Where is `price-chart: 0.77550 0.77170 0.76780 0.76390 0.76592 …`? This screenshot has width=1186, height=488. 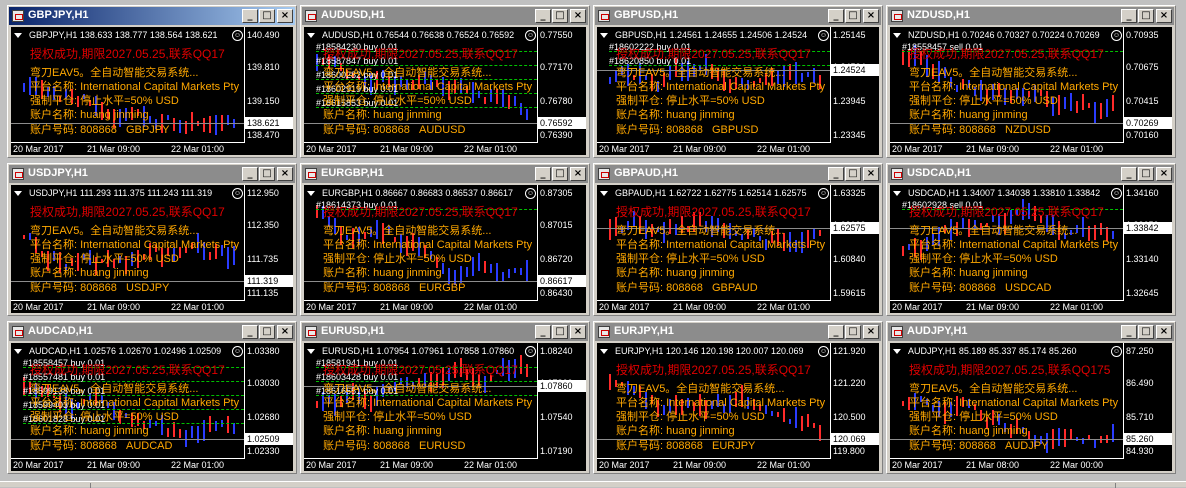 price-chart: 0.77550 0.77170 0.76780 0.76390 0.76592 … is located at coordinates (445, 91).